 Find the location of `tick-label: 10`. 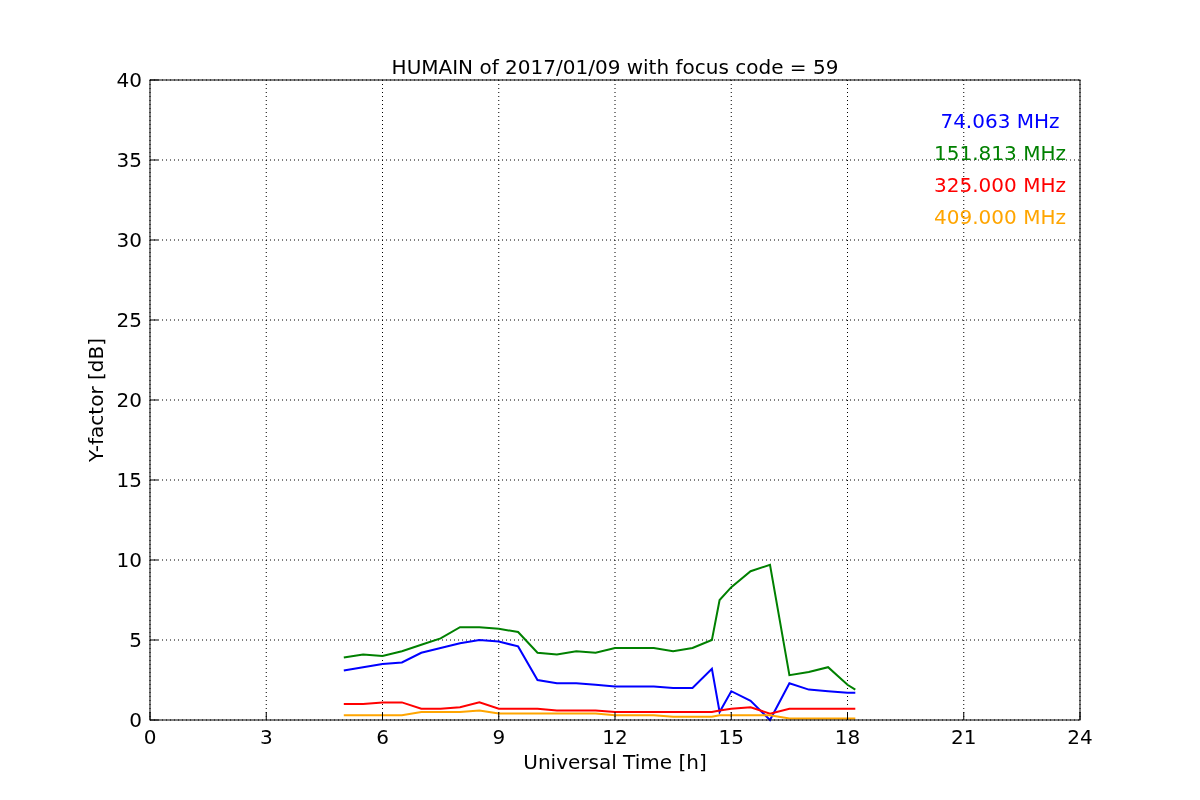

tick-label: 10 is located at coordinates (129, 560).